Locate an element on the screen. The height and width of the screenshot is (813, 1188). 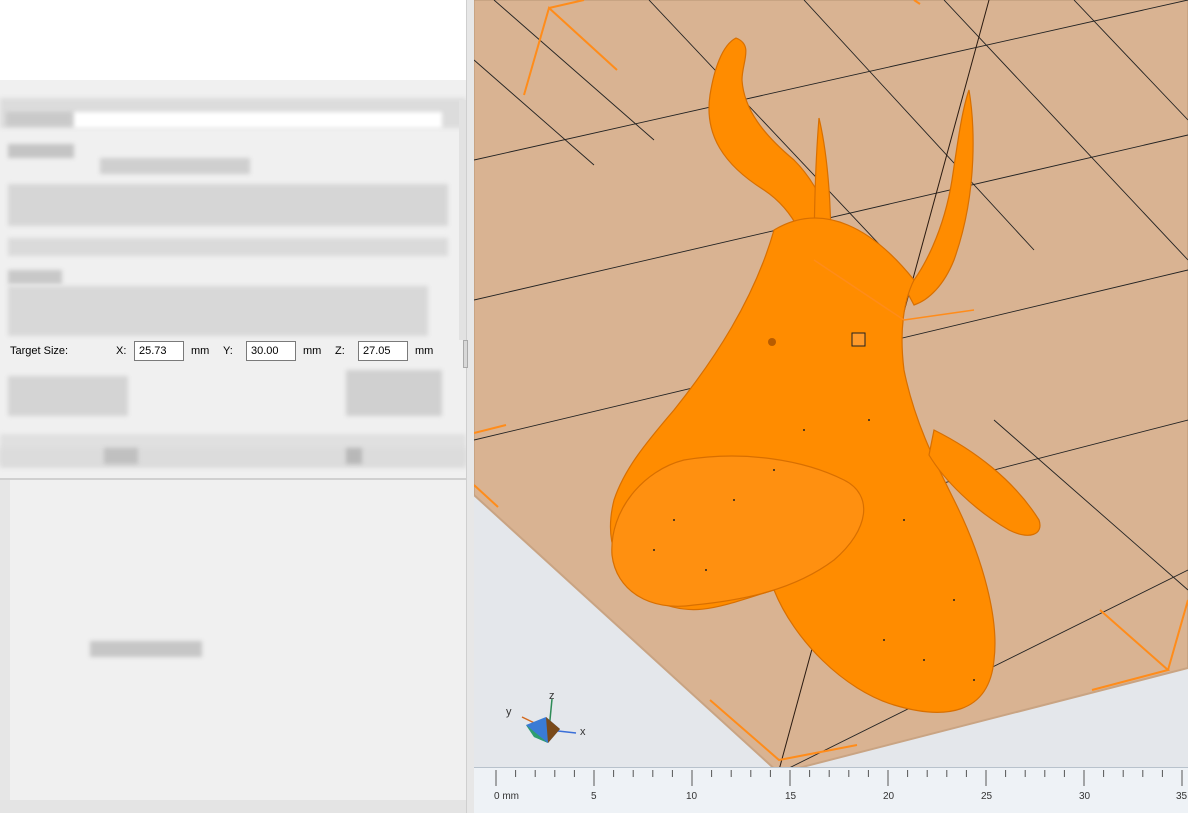
obscured-label is located at coordinates (146, 649).